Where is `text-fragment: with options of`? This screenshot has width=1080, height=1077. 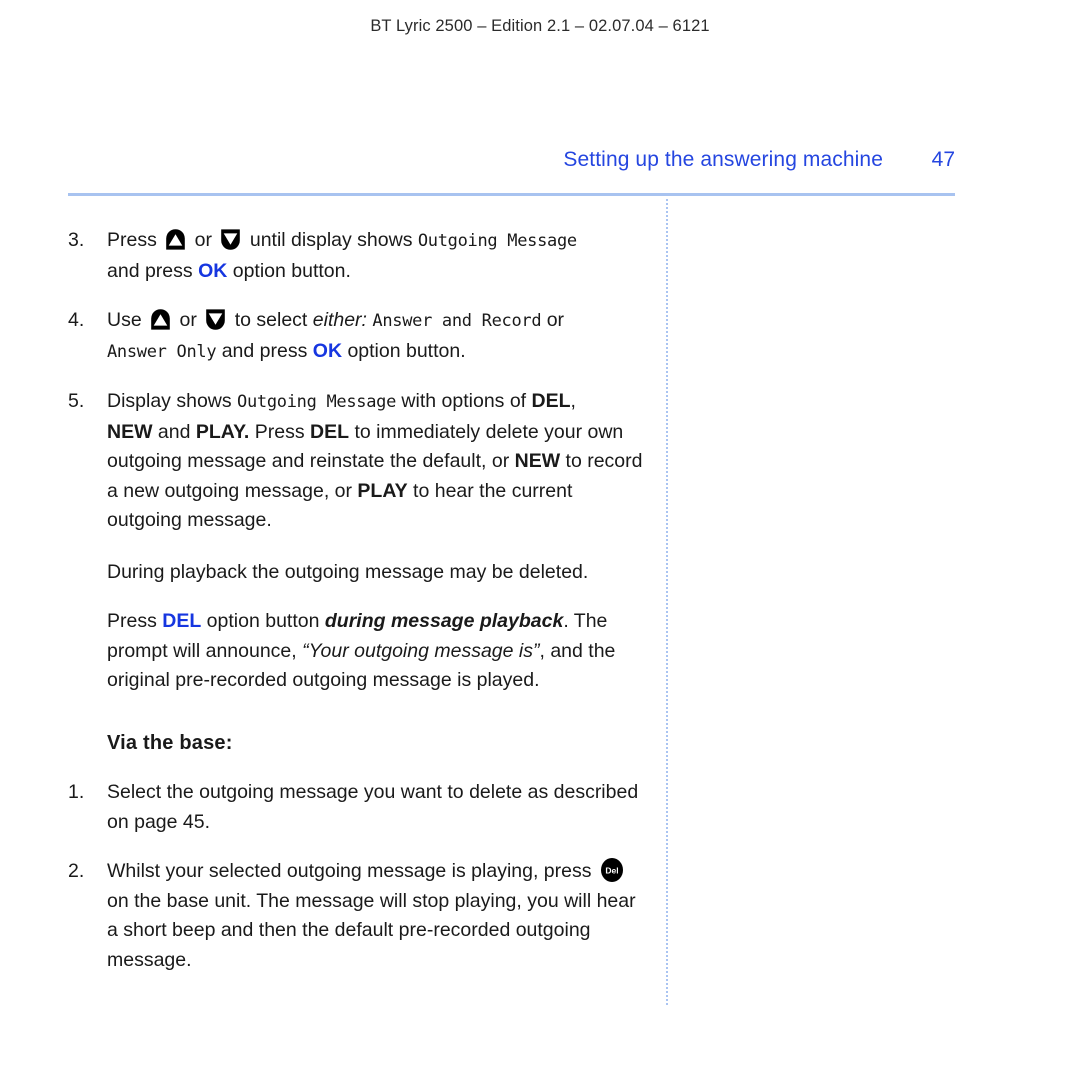 text-fragment: with options of is located at coordinates (464, 401).